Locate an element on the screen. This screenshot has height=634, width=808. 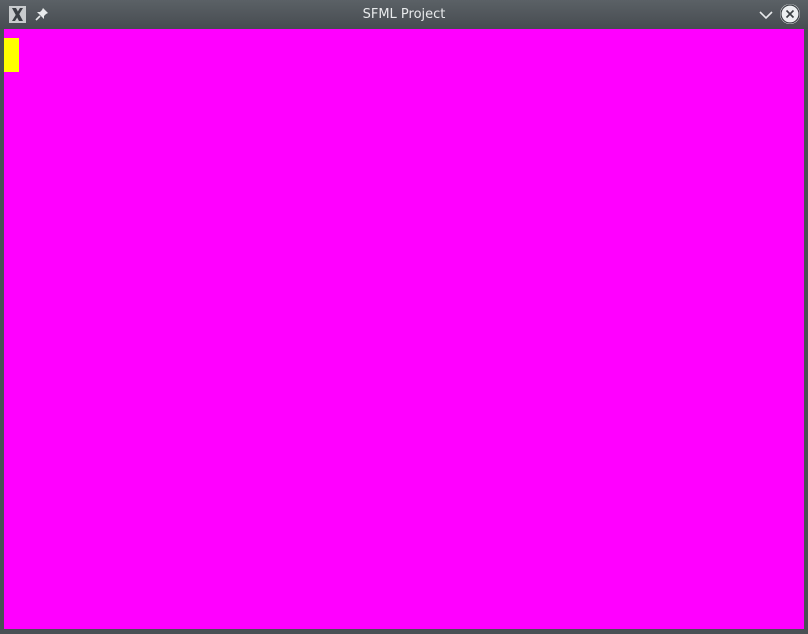
close-icon is located at coordinates (790, 14).